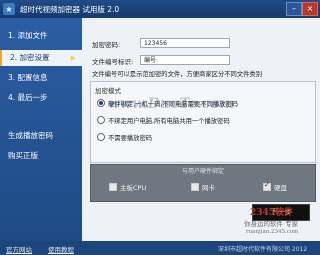 This screenshot has height=255, width=320. I want to click on mode-option-shared-password: 不绑定用户电脑,所有电脑共用一个播放密码, so click(163, 120).